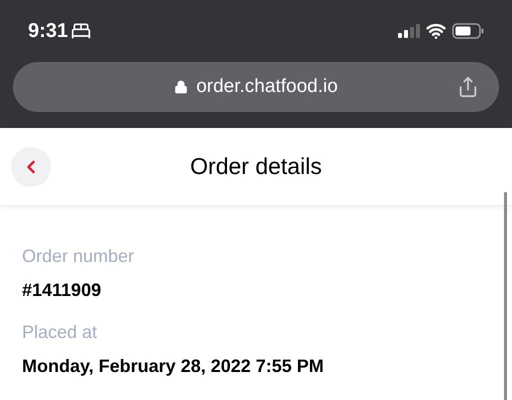 Image resolution: width=512 pixels, height=400 pixels. Describe the element at coordinates (267, 86) in the screenshot. I see `url-text: order.chatfood.io` at that location.